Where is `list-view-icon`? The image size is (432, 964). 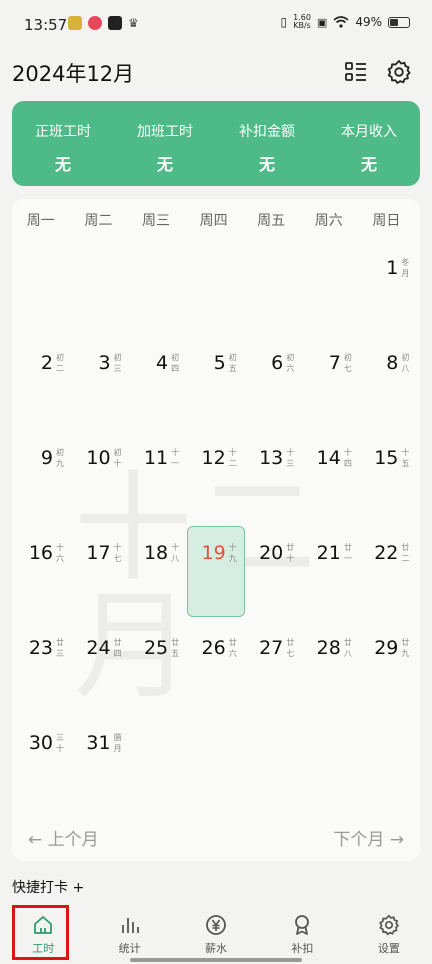
list-view-icon is located at coordinates (356, 72).